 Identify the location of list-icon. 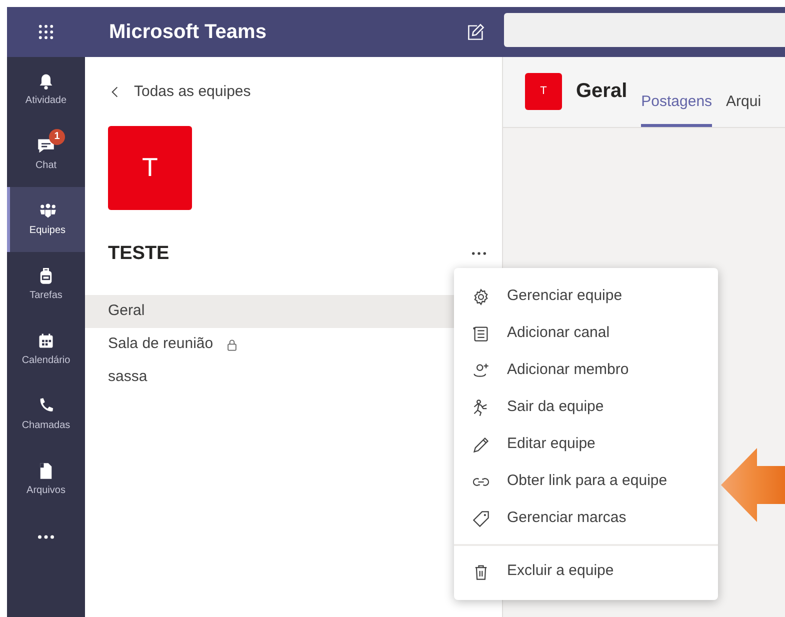
(481, 333).